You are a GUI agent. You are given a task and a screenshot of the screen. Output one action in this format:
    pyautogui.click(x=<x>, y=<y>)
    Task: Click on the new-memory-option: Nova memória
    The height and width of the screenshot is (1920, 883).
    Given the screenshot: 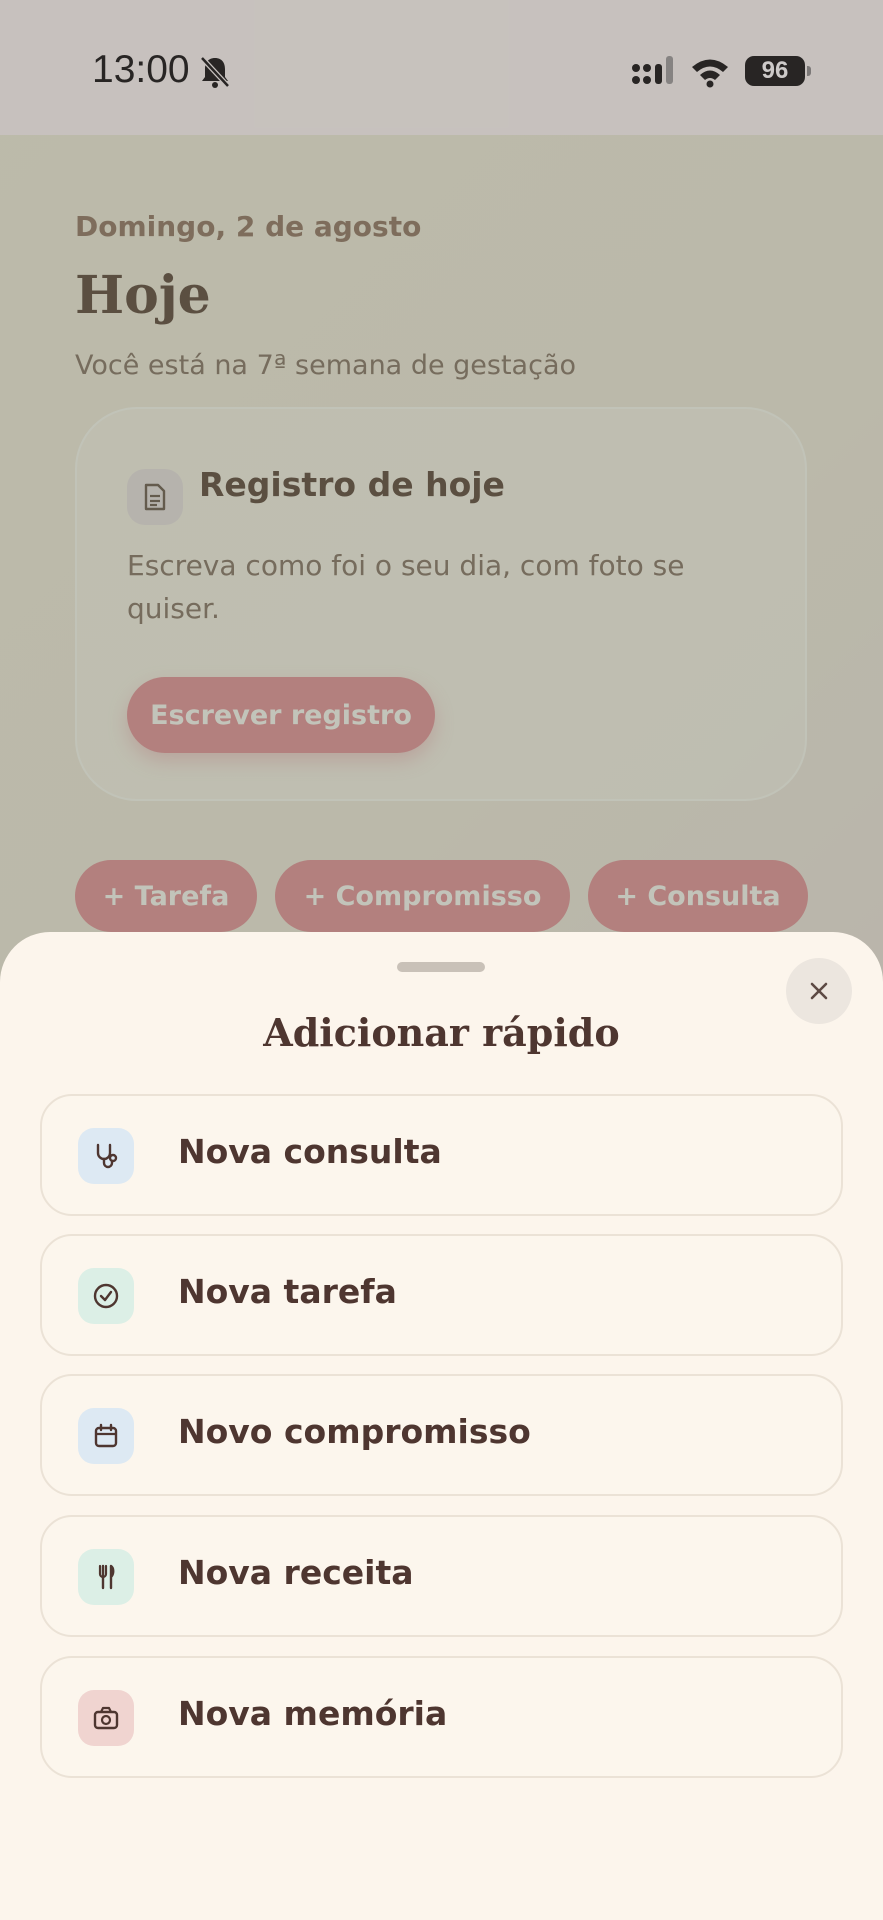 What is the action you would take?
    pyautogui.click(x=441, y=1717)
    